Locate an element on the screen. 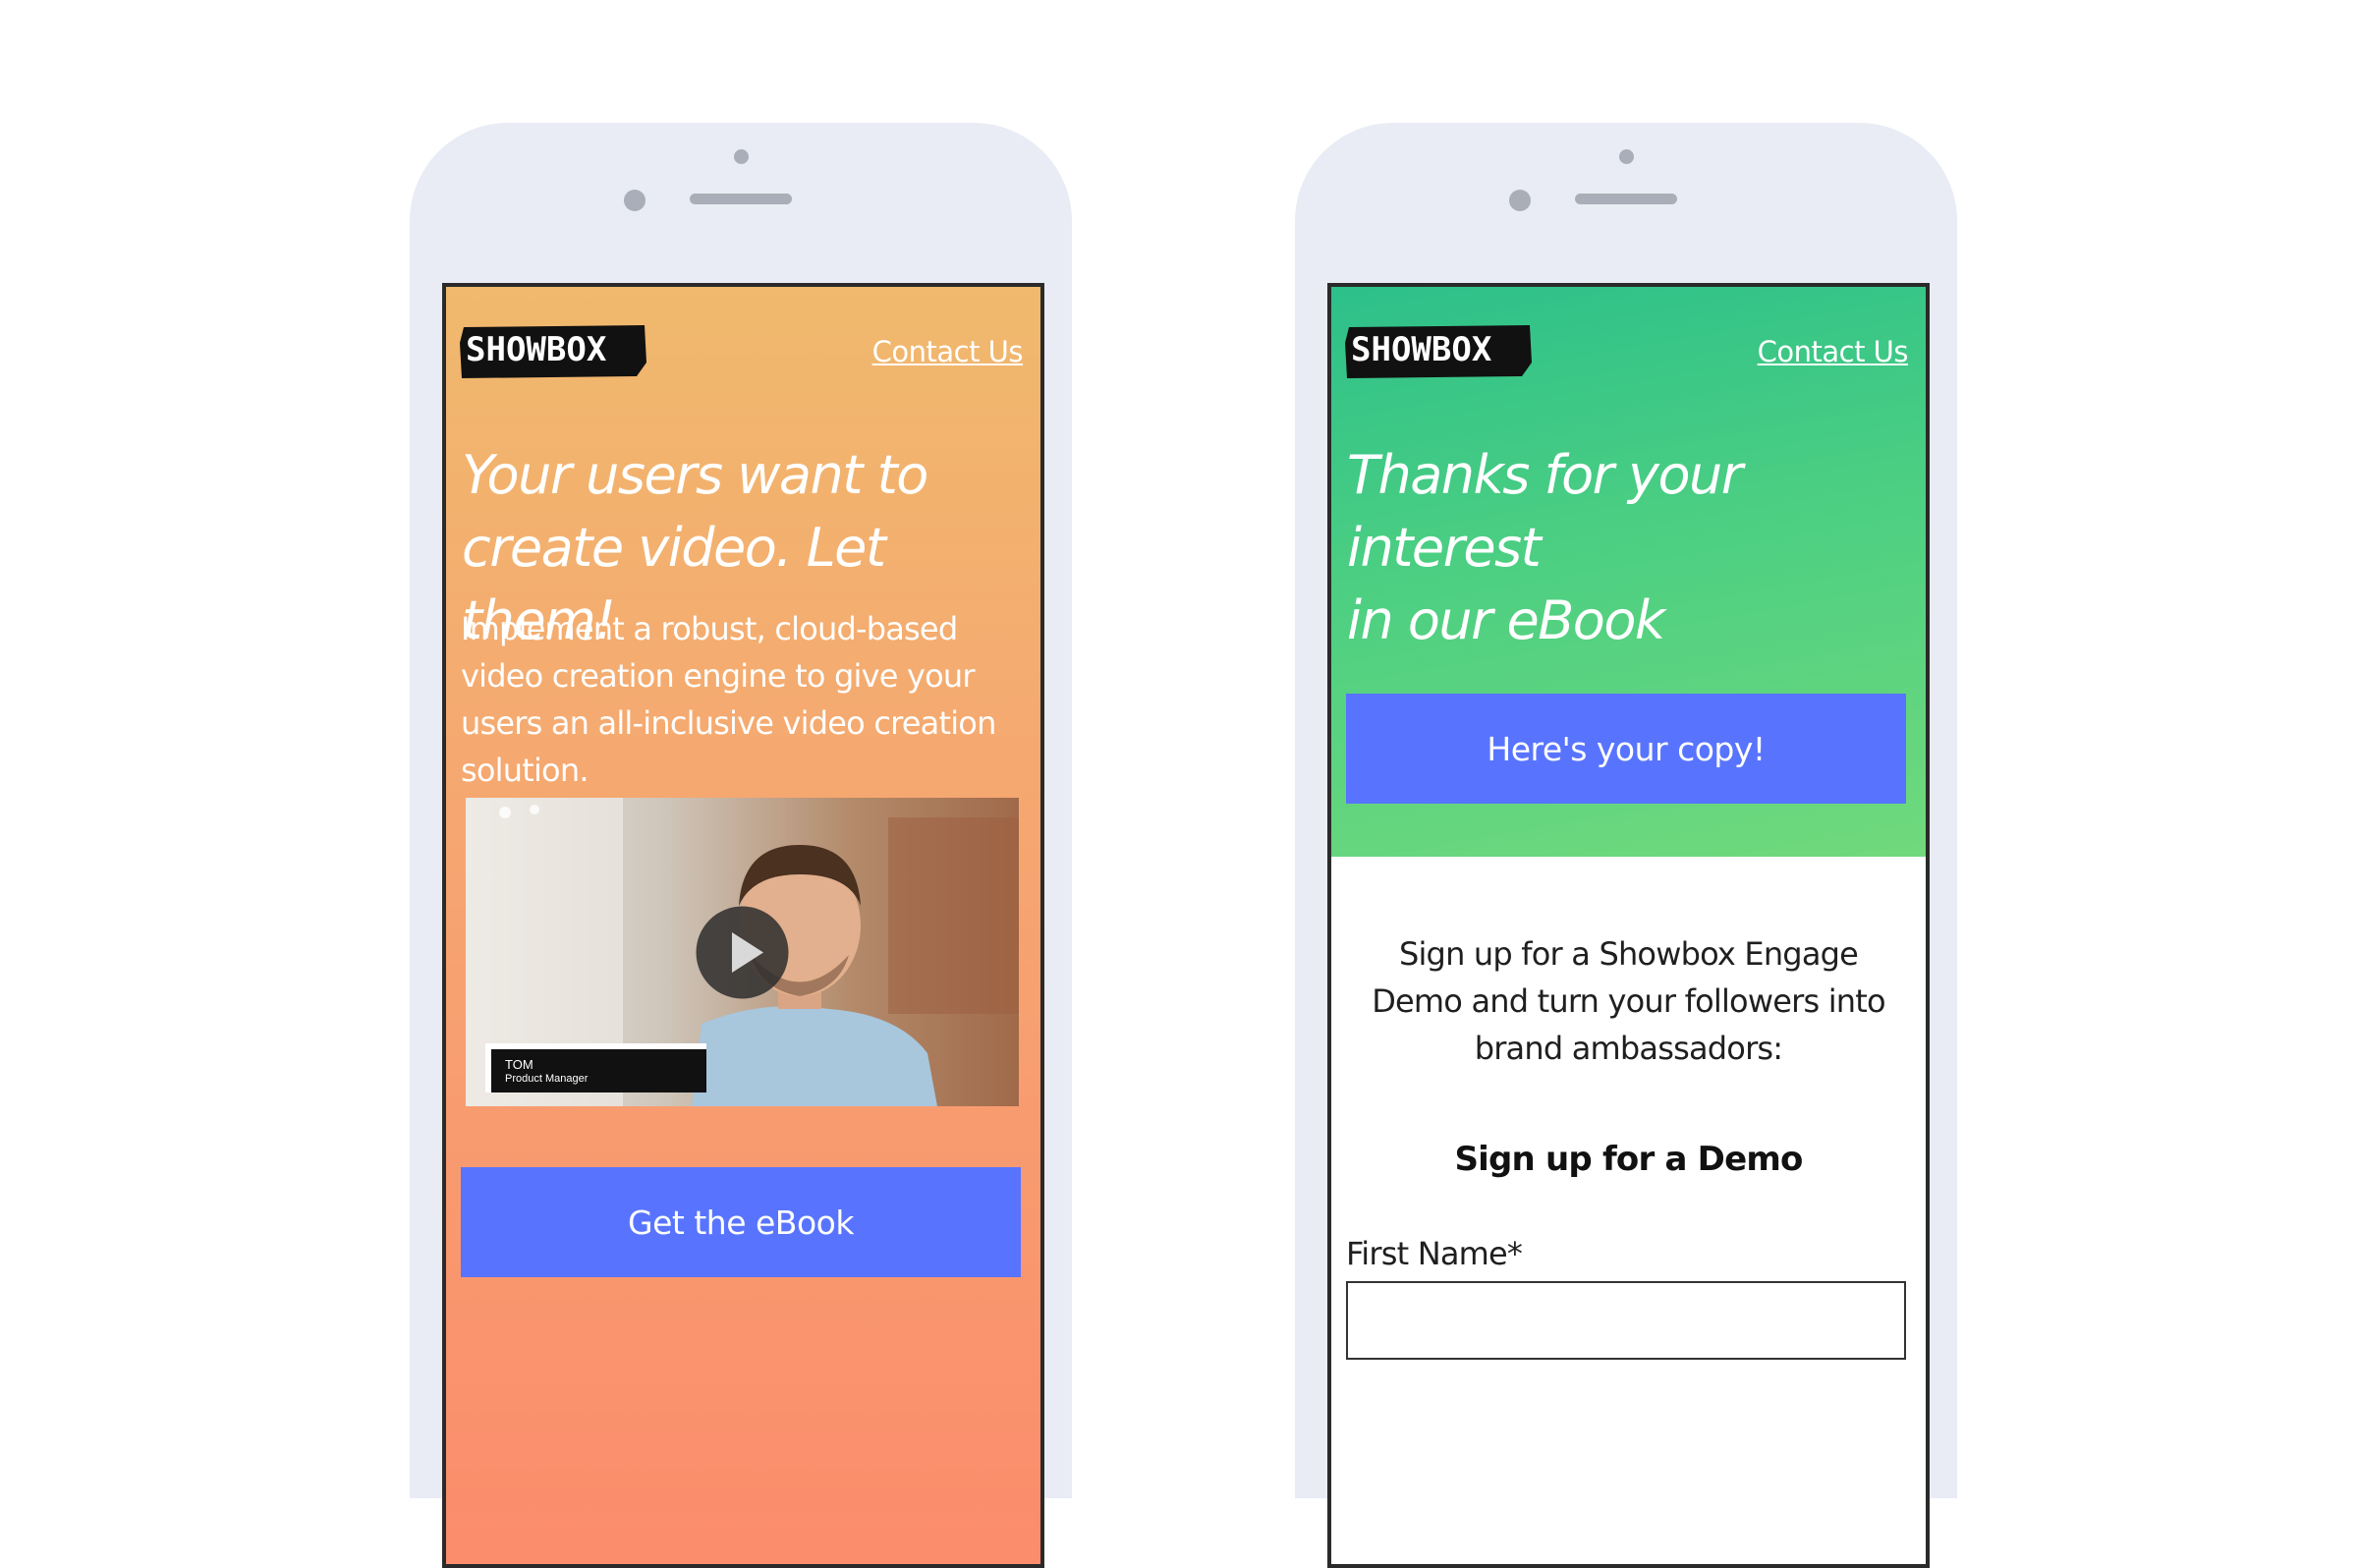  video-player: TOM Product Manager is located at coordinates (742, 952).